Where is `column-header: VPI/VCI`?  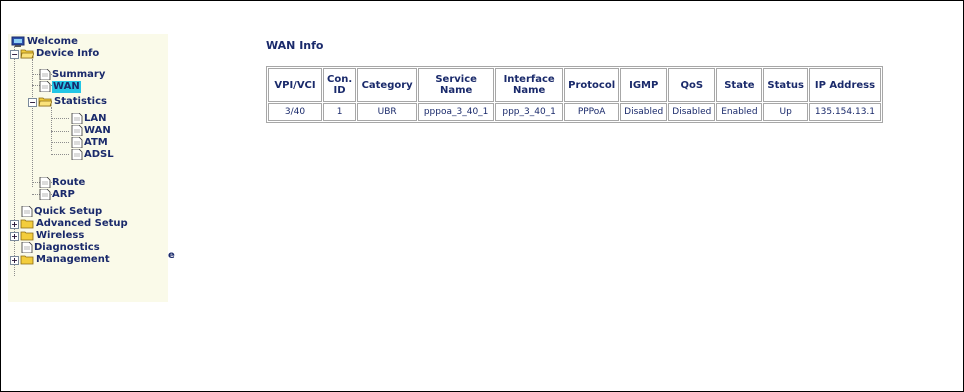
column-header: VPI/VCI is located at coordinates (295, 85).